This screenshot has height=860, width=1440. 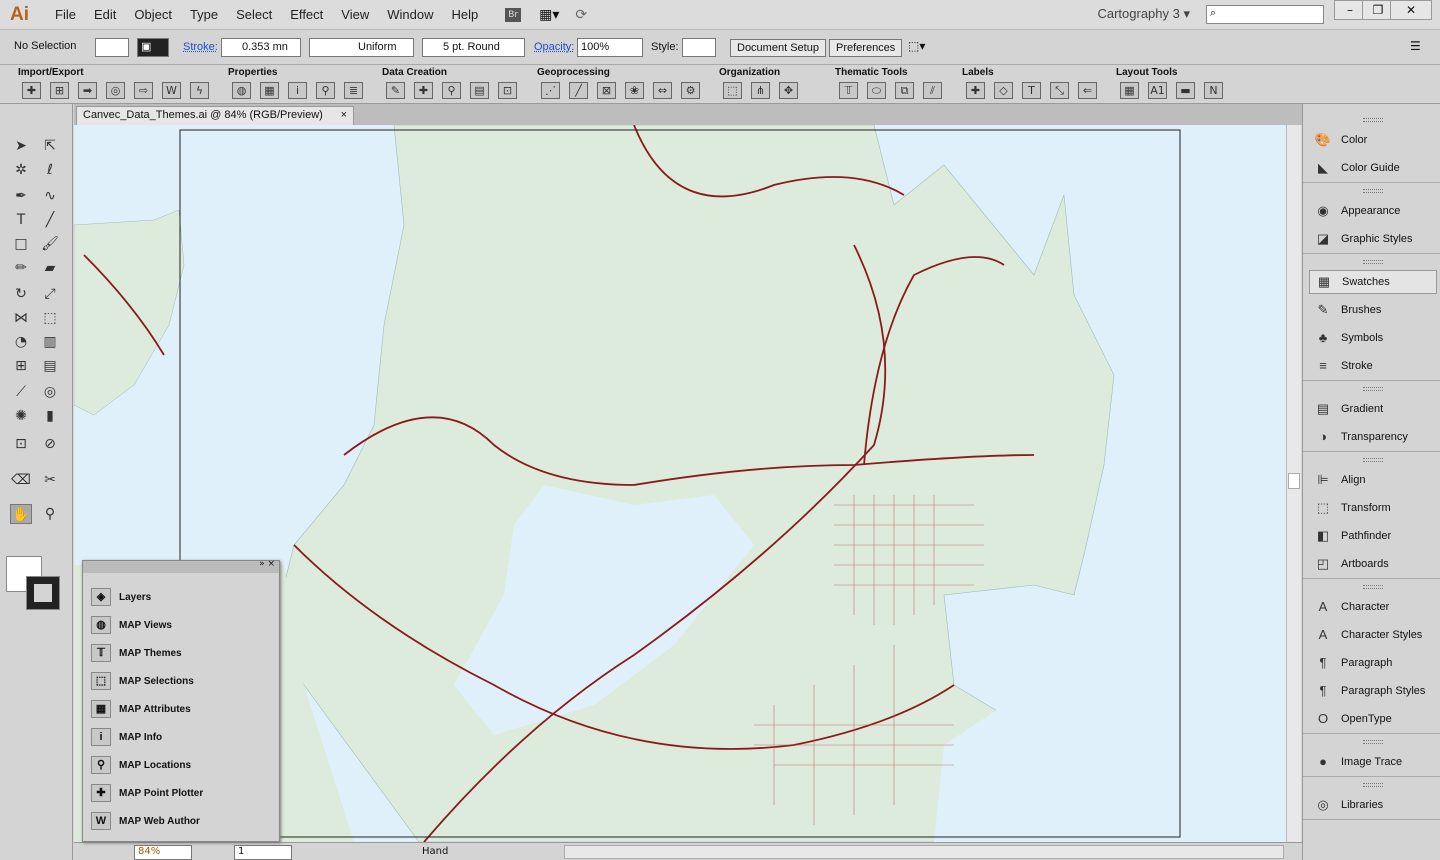 What do you see at coordinates (136, 653) in the screenshot?
I see `map-panel-item: 𝕋 MAP Themes` at bounding box center [136, 653].